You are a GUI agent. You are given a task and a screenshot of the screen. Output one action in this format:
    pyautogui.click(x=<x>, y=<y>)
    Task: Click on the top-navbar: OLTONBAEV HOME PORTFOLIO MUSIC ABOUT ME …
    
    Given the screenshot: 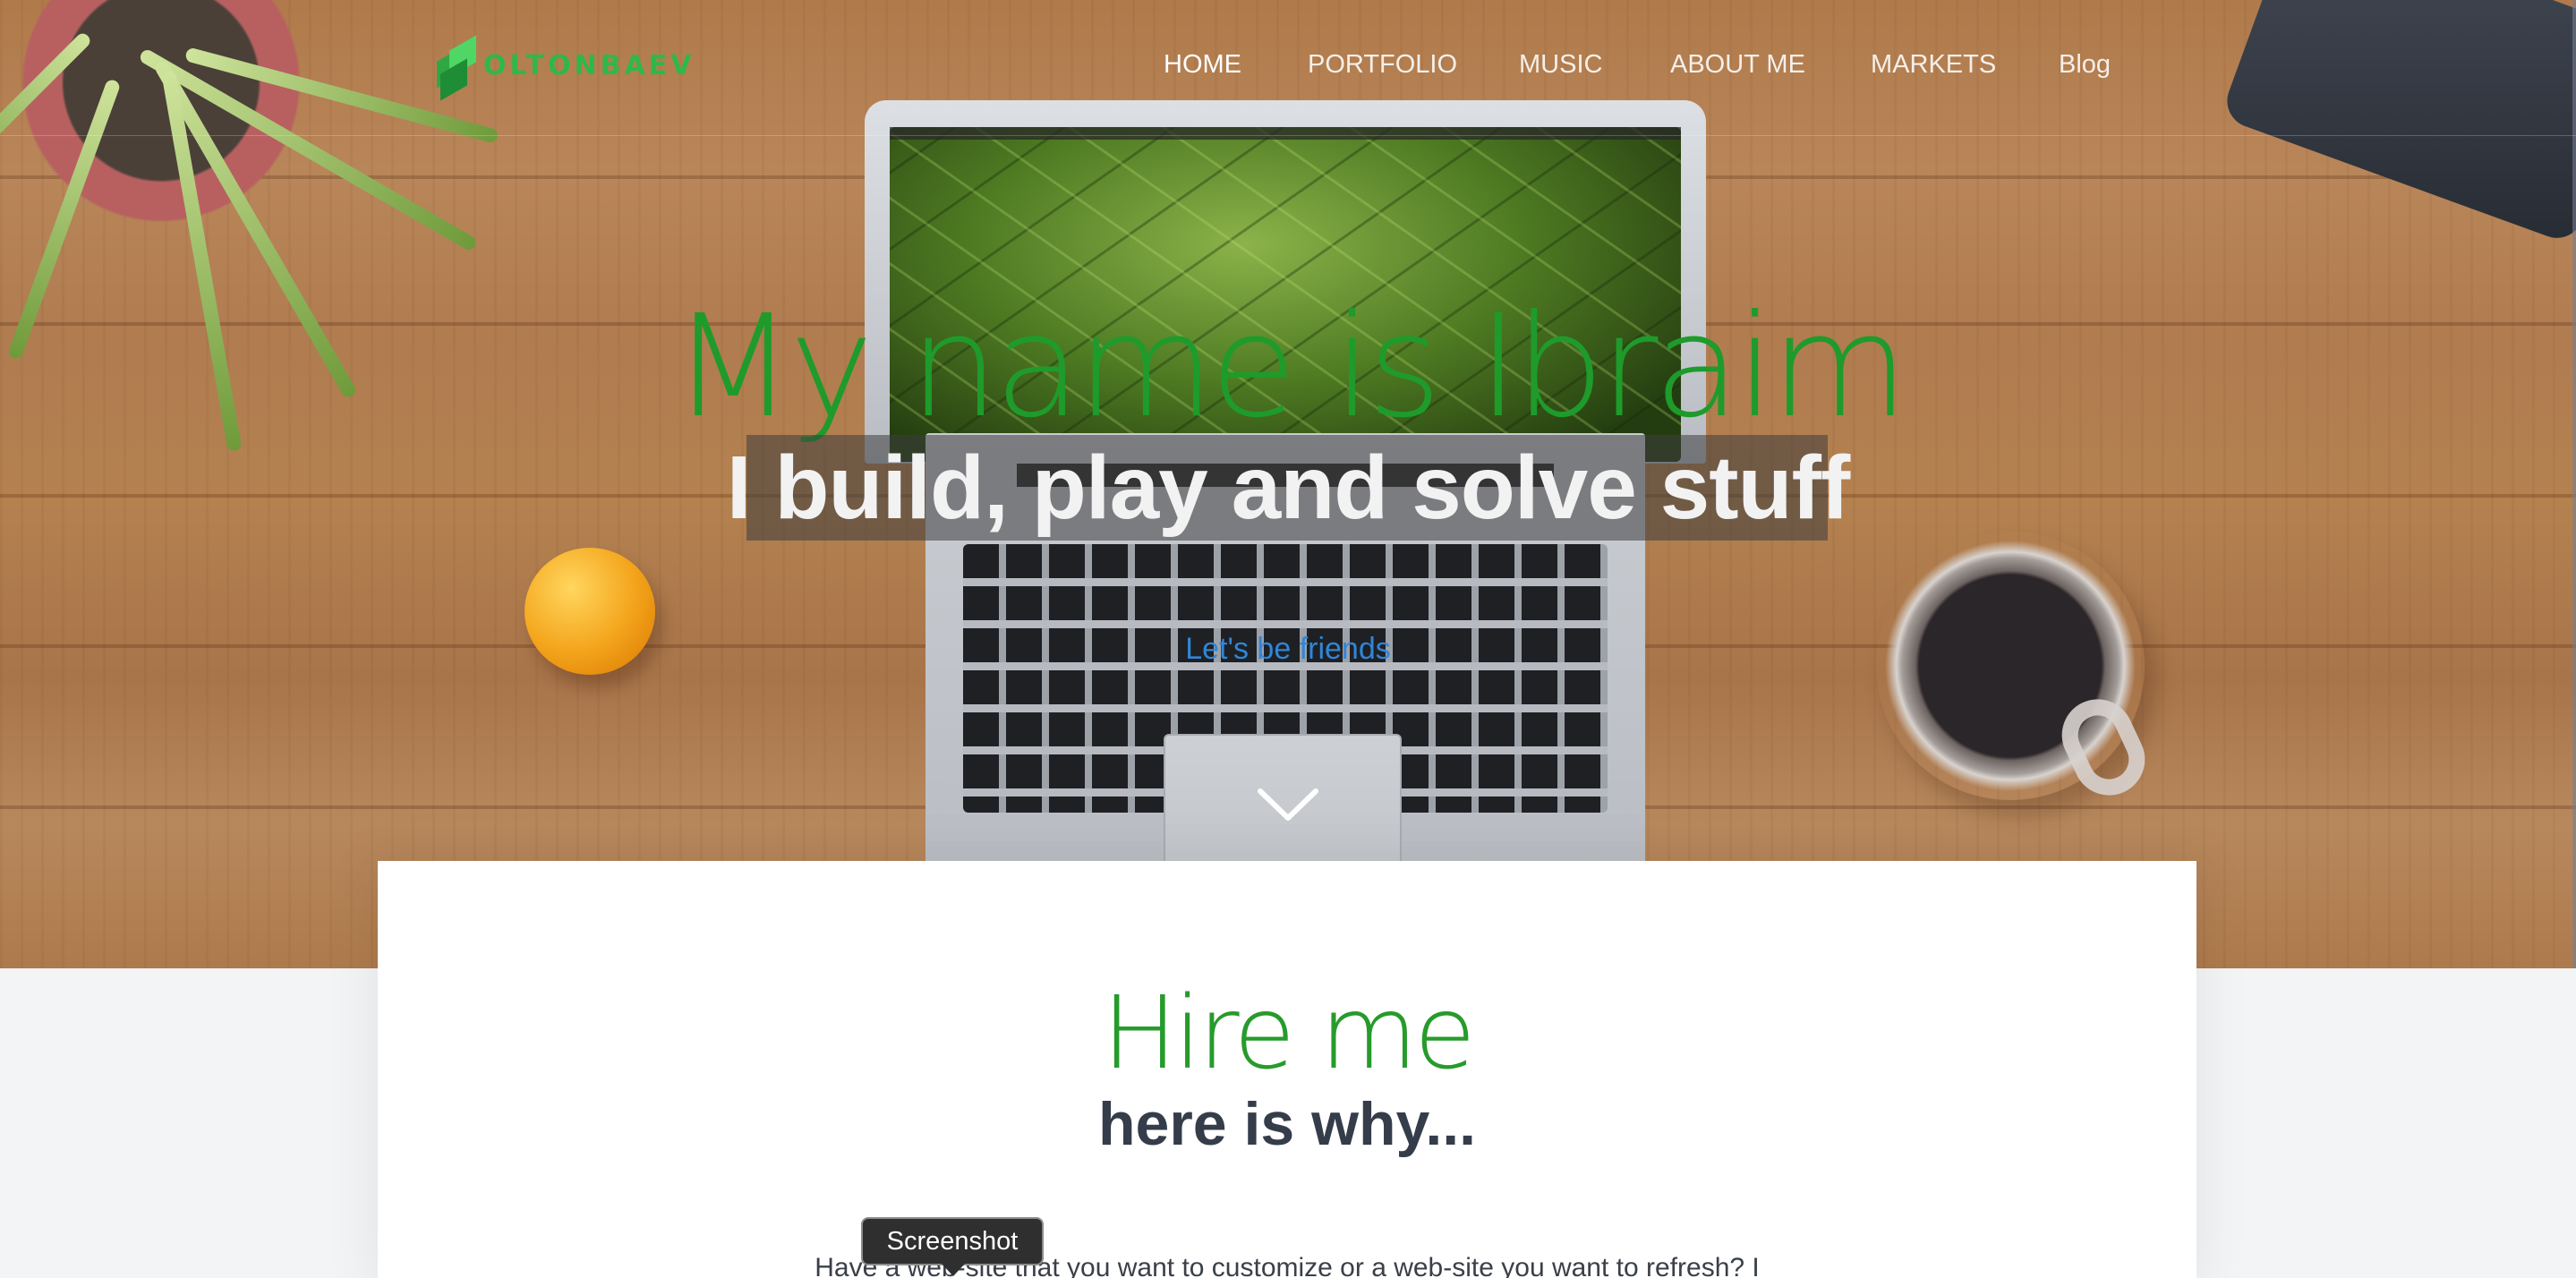 What is the action you would take?
    pyautogui.click(x=1288, y=68)
    